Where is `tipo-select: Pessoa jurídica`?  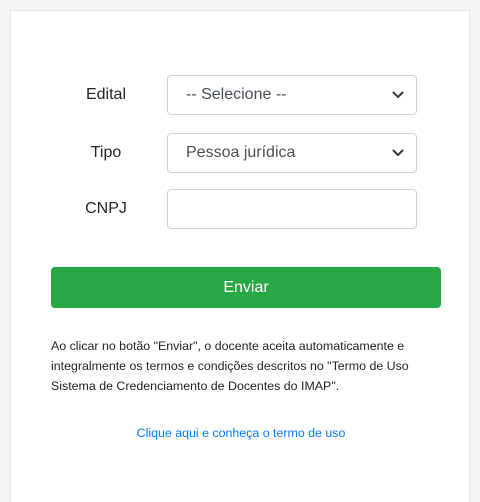
tipo-select: Pessoa jurídica is located at coordinates (292, 153).